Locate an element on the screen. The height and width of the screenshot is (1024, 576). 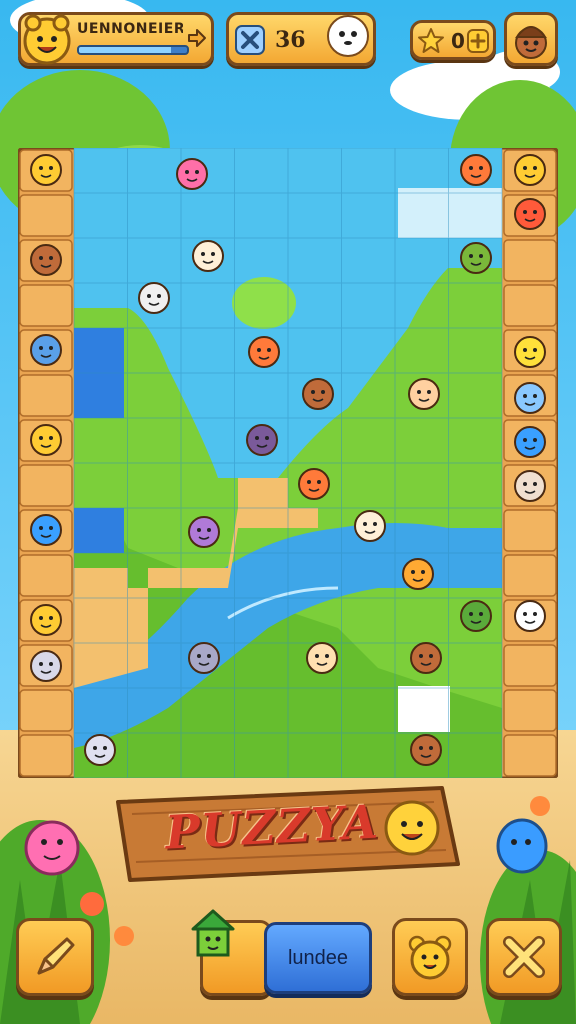
avatar-button is located at coordinates (531, 39).